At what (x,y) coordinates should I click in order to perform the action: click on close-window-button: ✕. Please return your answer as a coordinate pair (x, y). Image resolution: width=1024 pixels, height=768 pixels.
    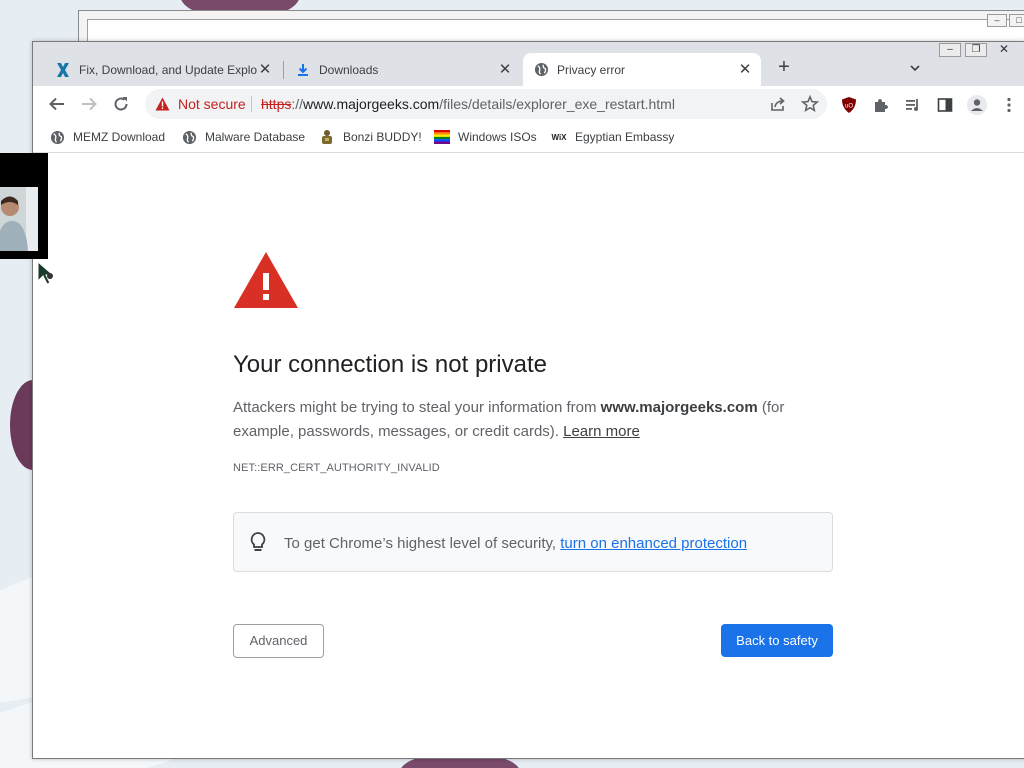
    Looking at the image, I should click on (1004, 50).